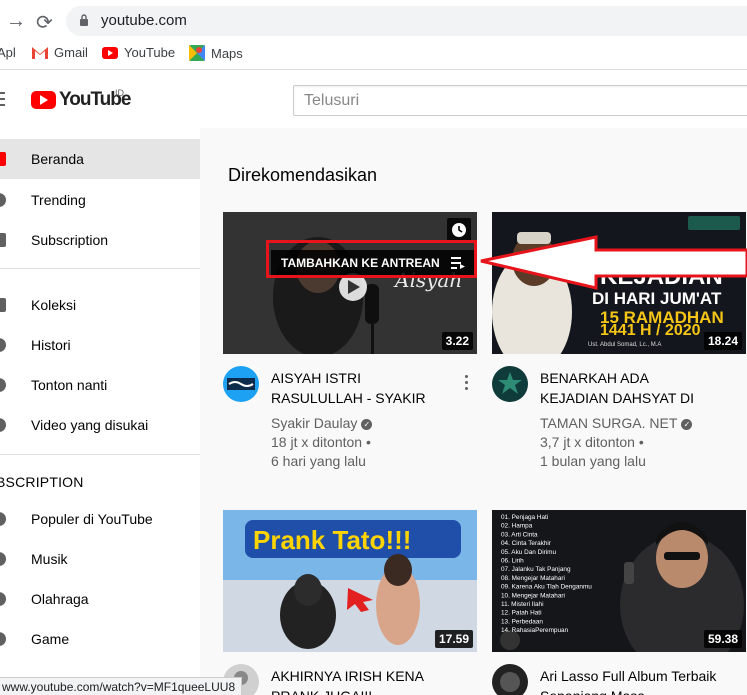 This screenshot has height=695, width=747. I want to click on tracklist-item: 03. Arti Cinta, so click(519, 534).